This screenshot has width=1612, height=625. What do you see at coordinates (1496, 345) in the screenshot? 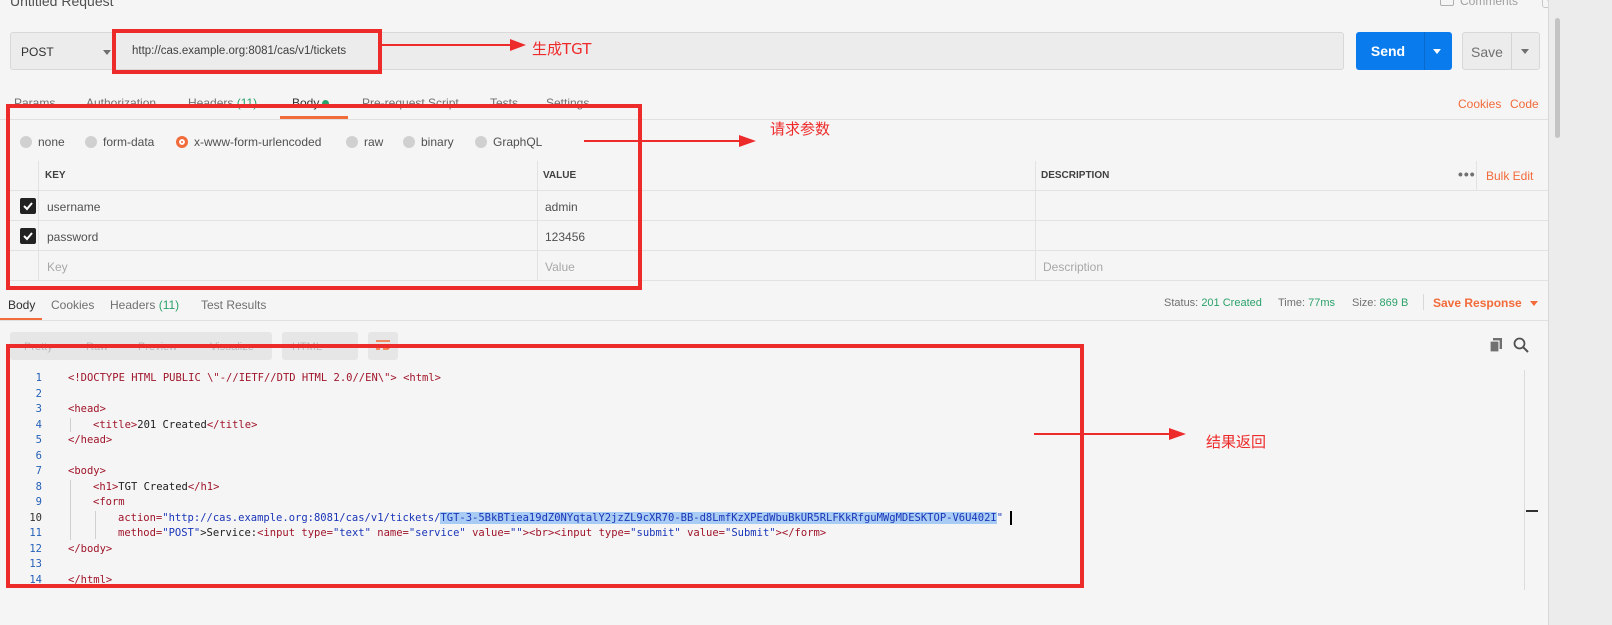
I see `copy-icon` at bounding box center [1496, 345].